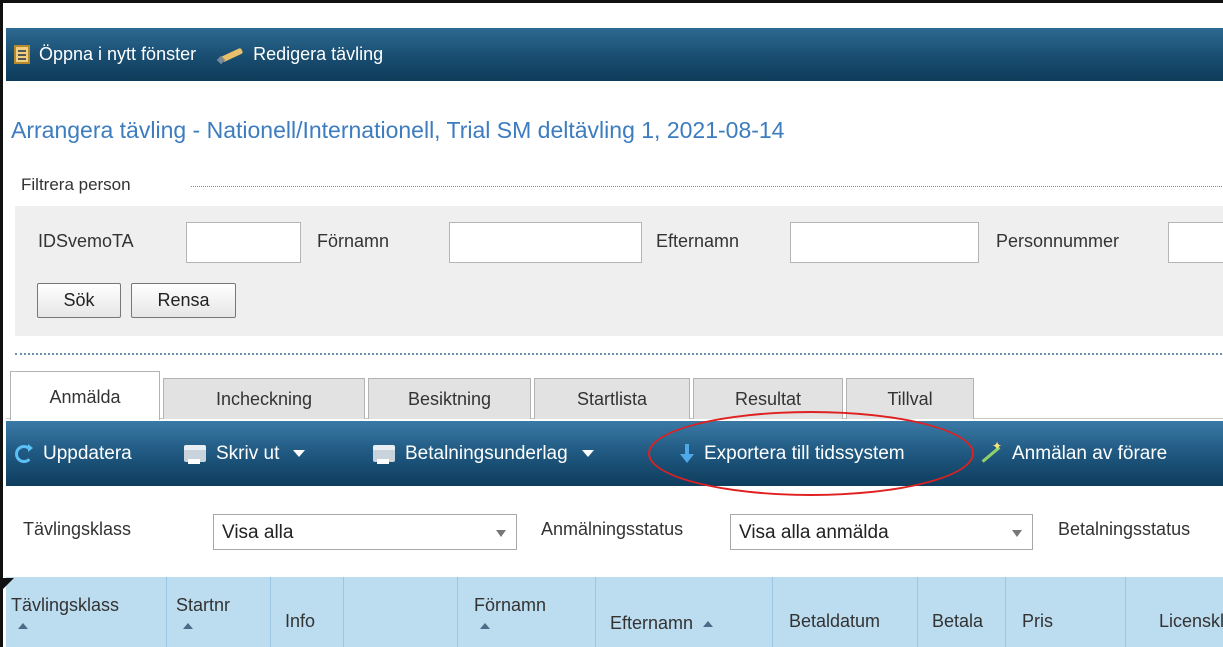  I want to click on clear-button: Rensa, so click(183, 300).